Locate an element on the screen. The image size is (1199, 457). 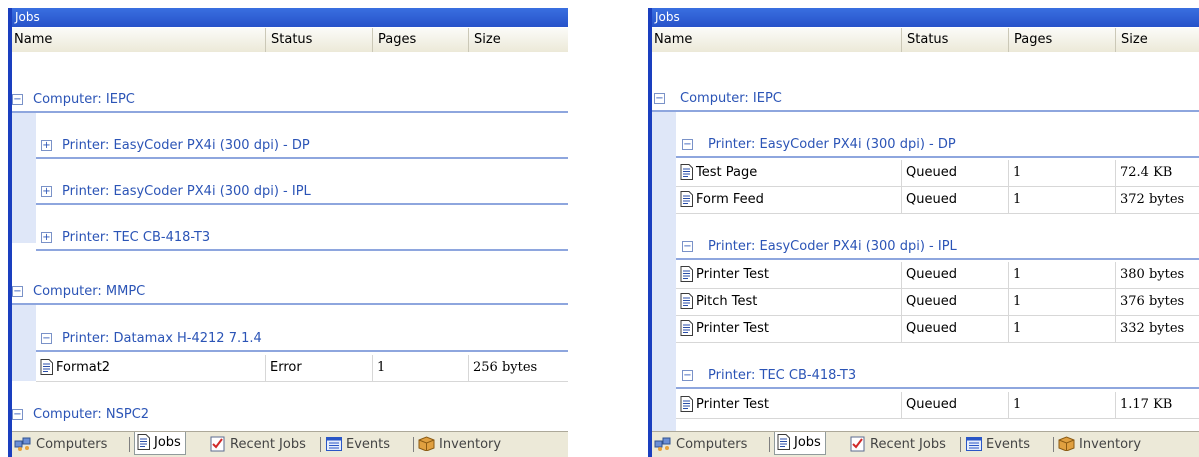
group-printer-tec: − Printer: TEC CB-418-T3 is located at coordinates (937, 376).